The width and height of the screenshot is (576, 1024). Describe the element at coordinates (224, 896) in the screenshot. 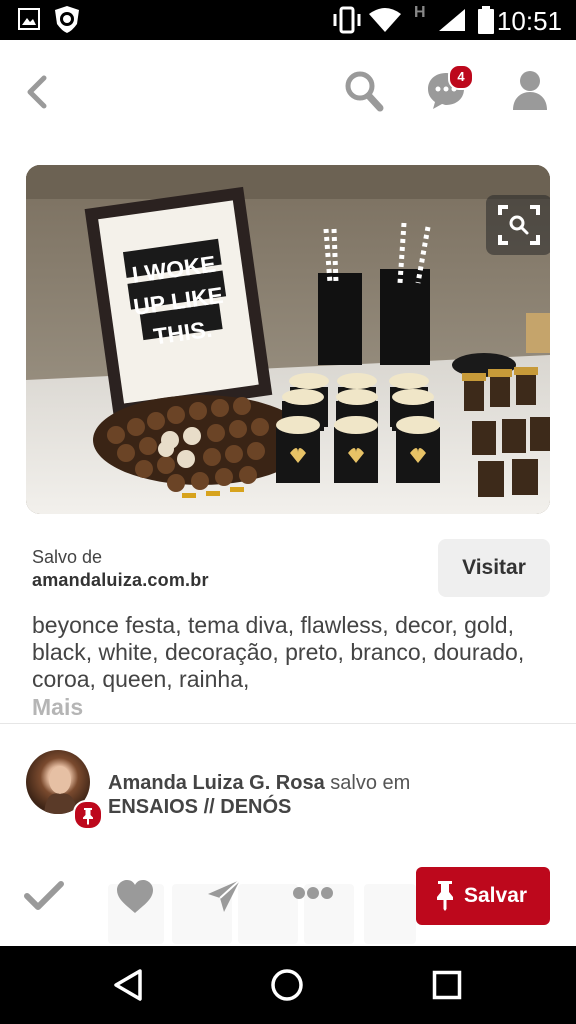

I see `send-icon` at that location.